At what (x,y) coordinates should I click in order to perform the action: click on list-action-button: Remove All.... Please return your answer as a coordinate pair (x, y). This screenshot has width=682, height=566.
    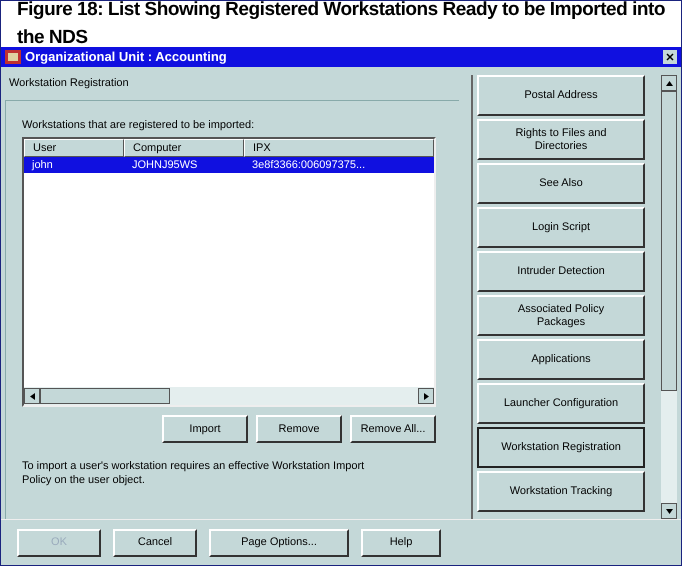
    Looking at the image, I should click on (393, 429).